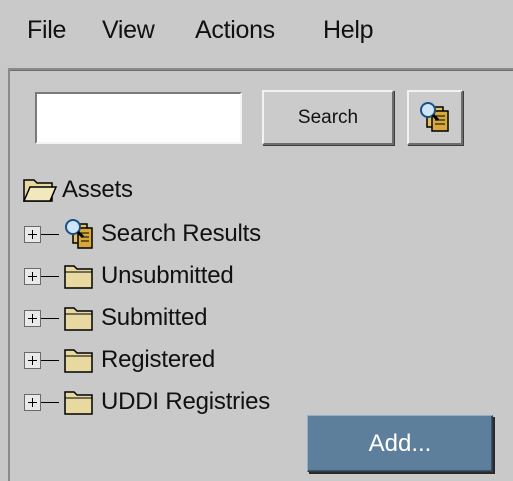 This screenshot has width=513, height=481. Describe the element at coordinates (46, 30) in the screenshot. I see `menu-file: File` at that location.